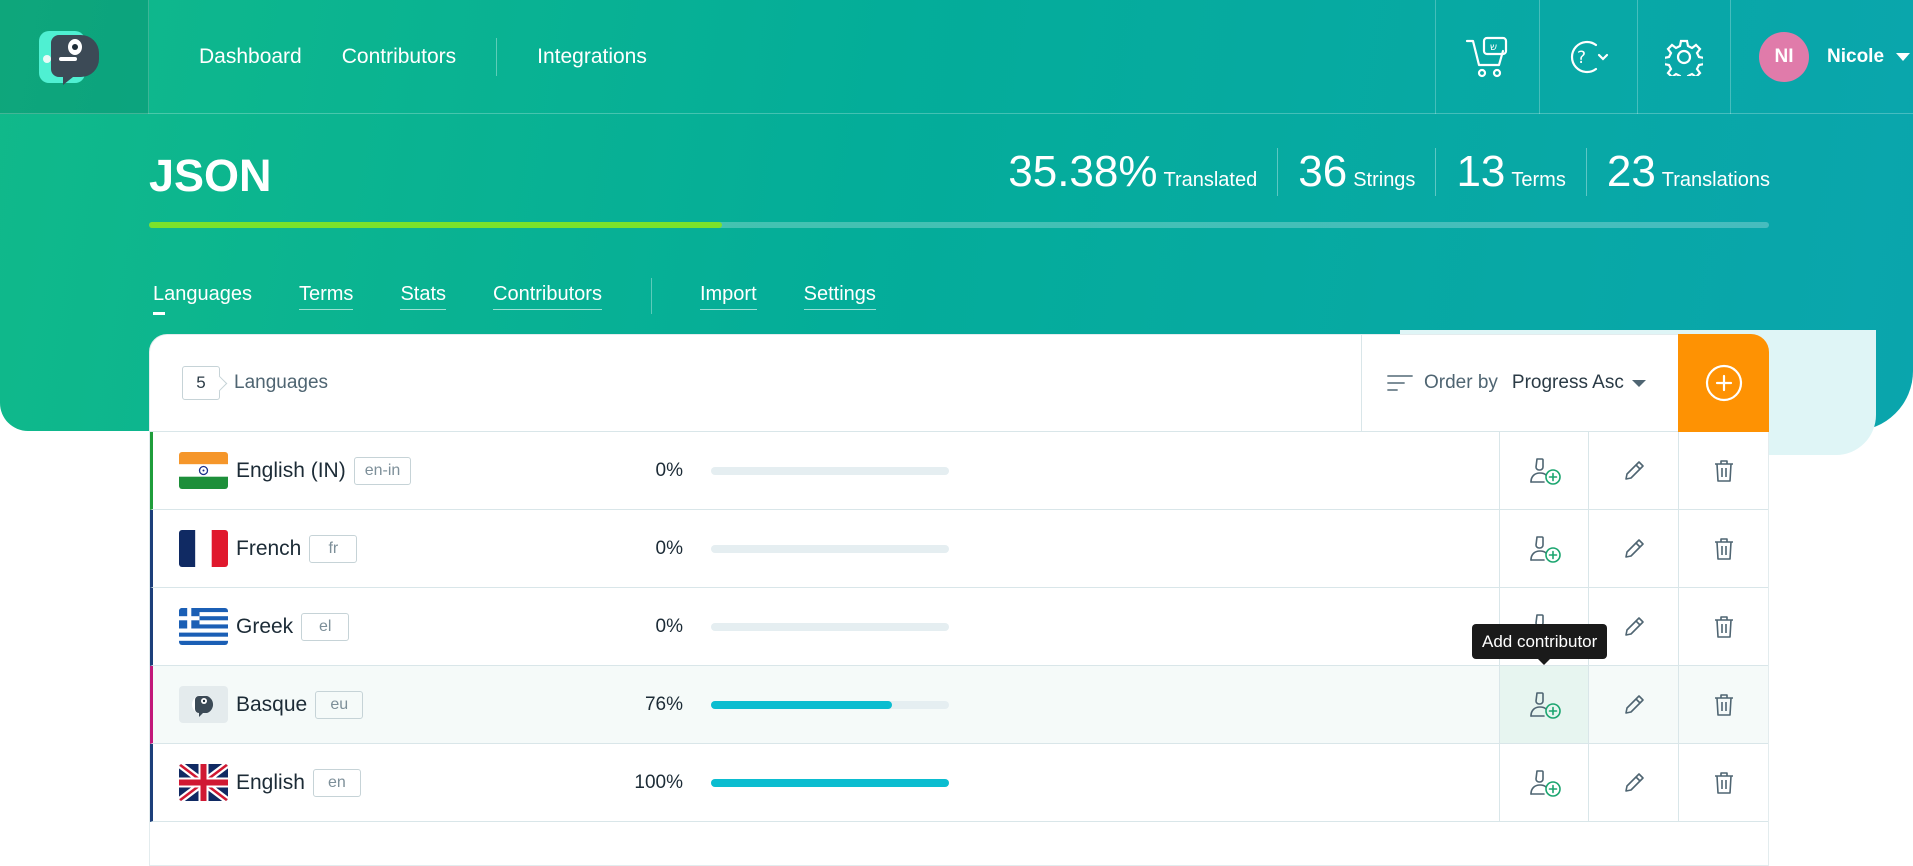 This screenshot has height=866, width=1913. I want to click on user-name: Nicole, so click(1856, 56).